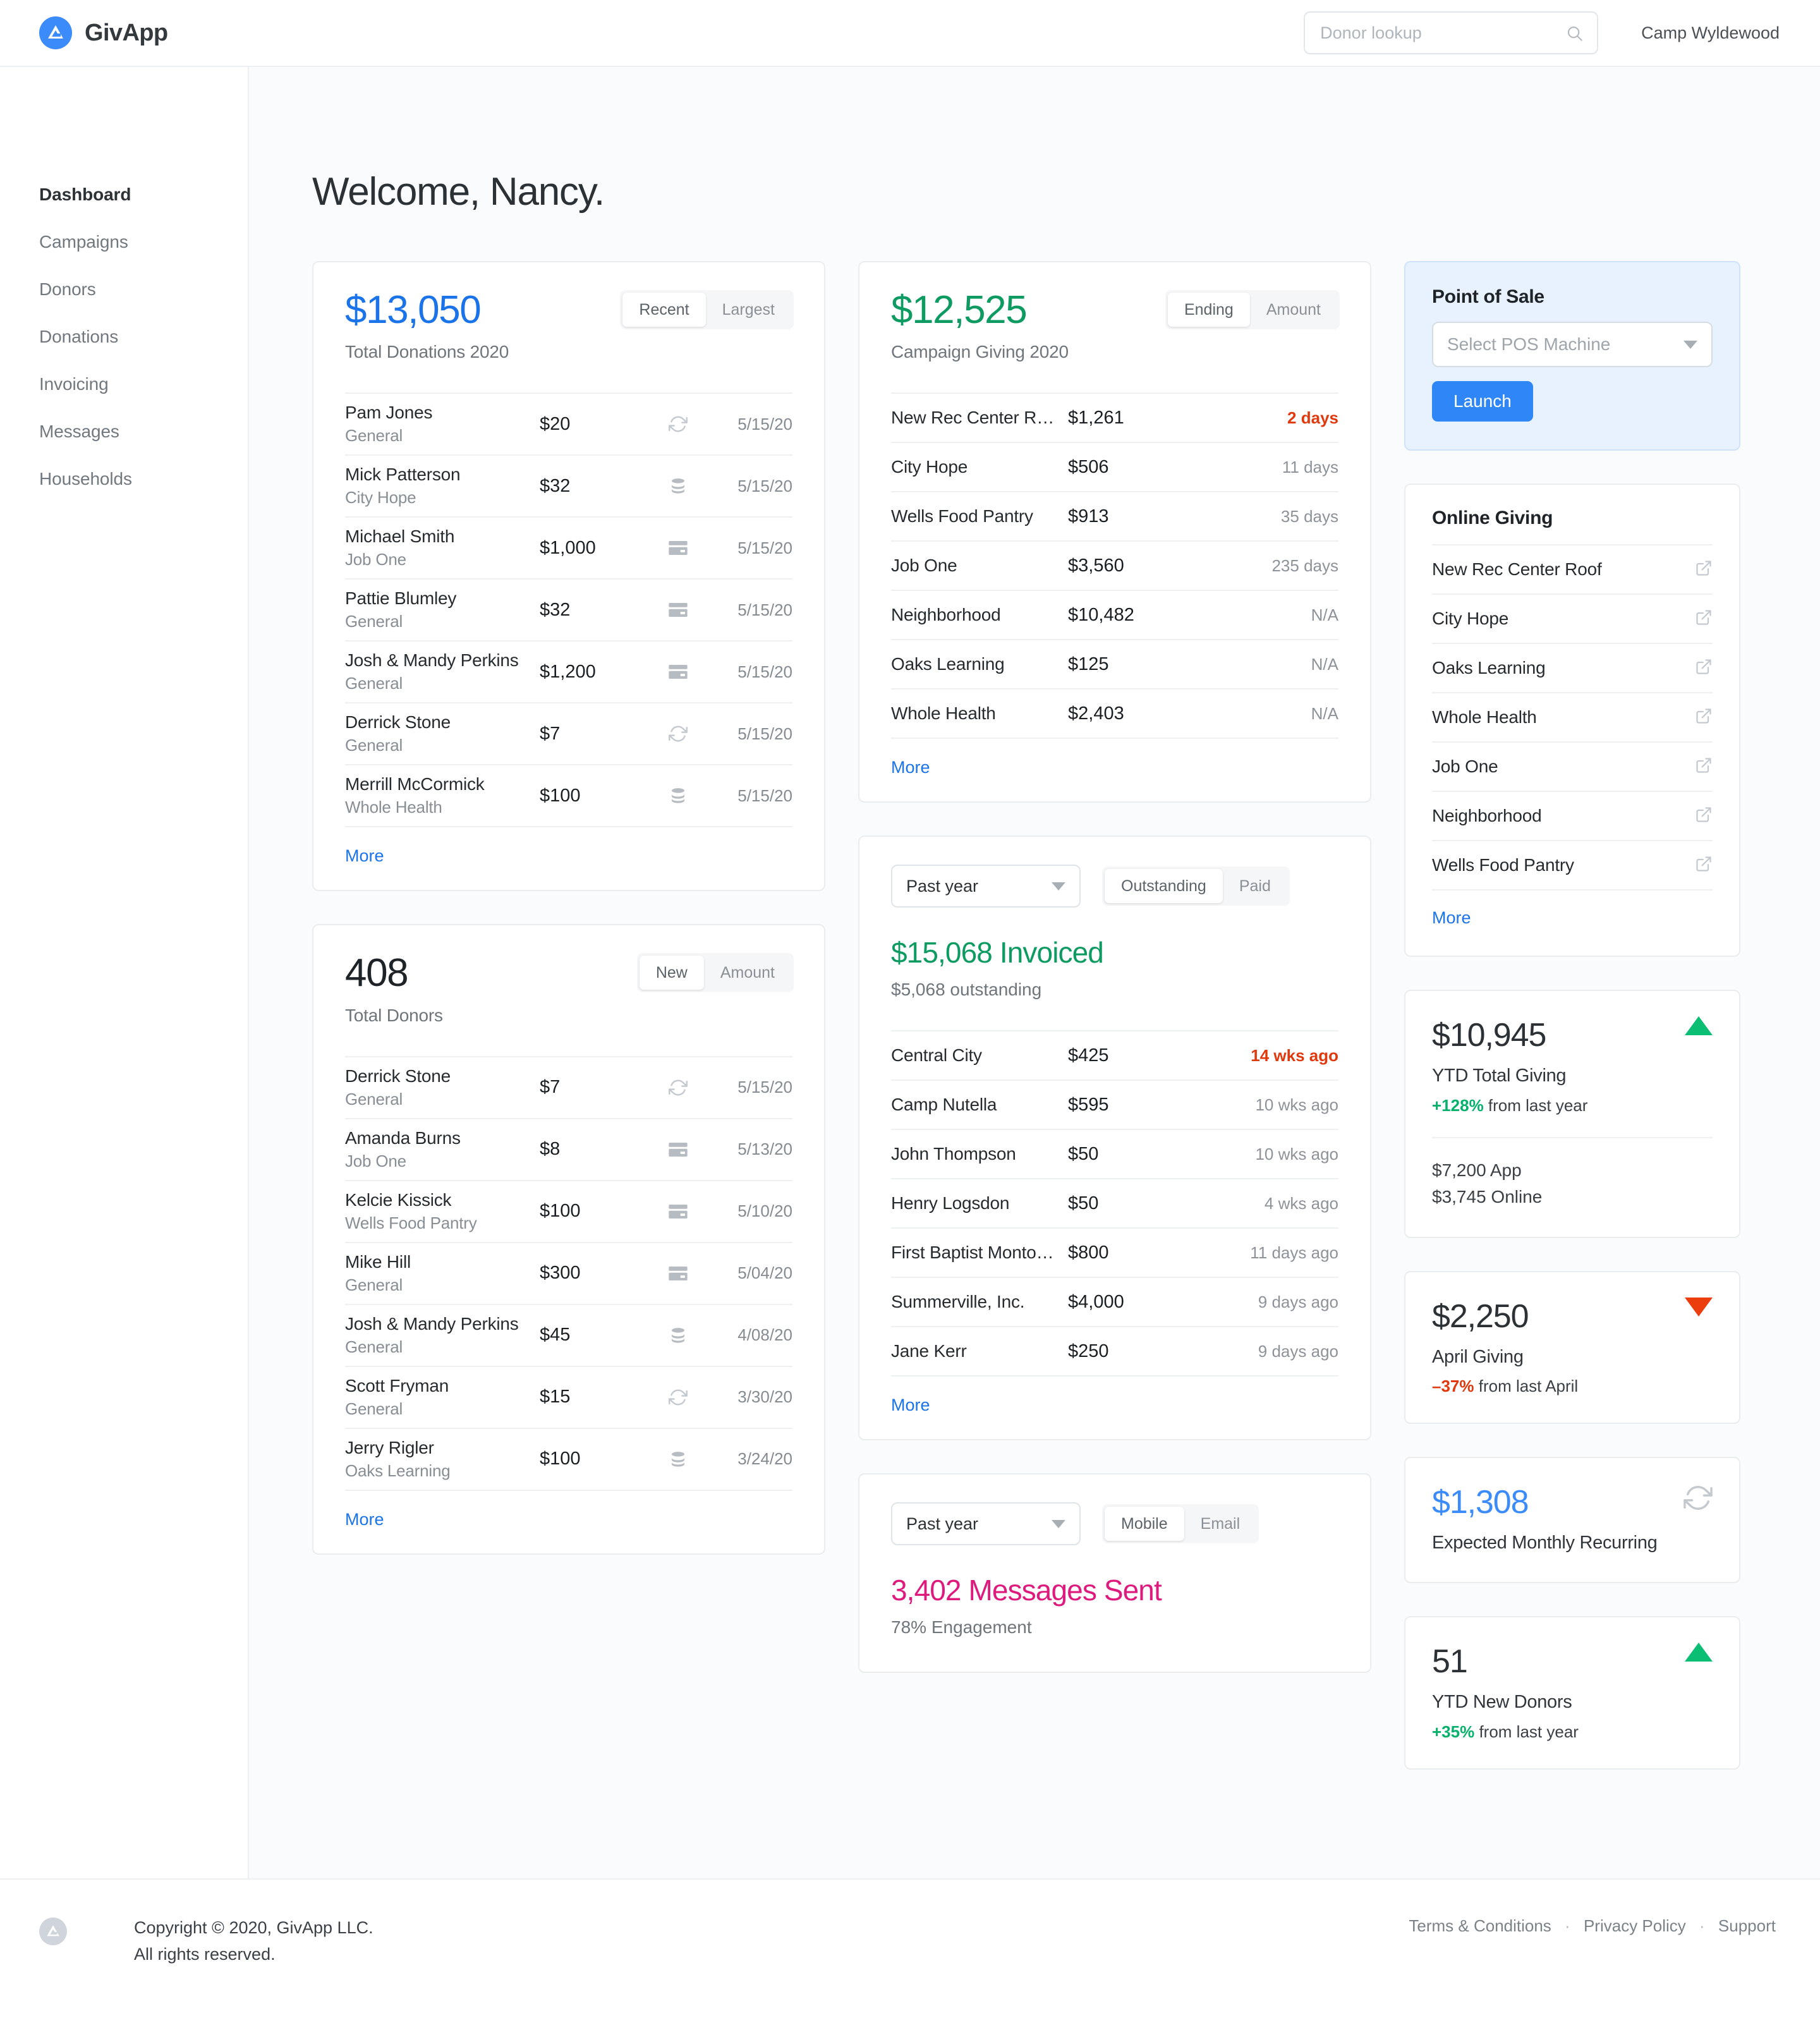 This screenshot has height=2018, width=1820. I want to click on invoicing-filters: Past year Outstanding Paid, so click(1114, 872).